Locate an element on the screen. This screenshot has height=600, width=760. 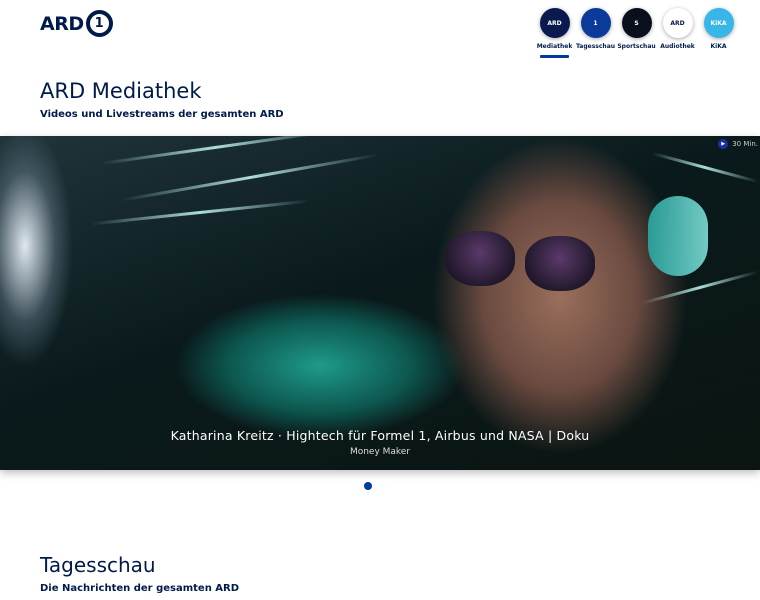
nav-item-audiothek: ARD Audiothek is located at coordinates (677, 29).